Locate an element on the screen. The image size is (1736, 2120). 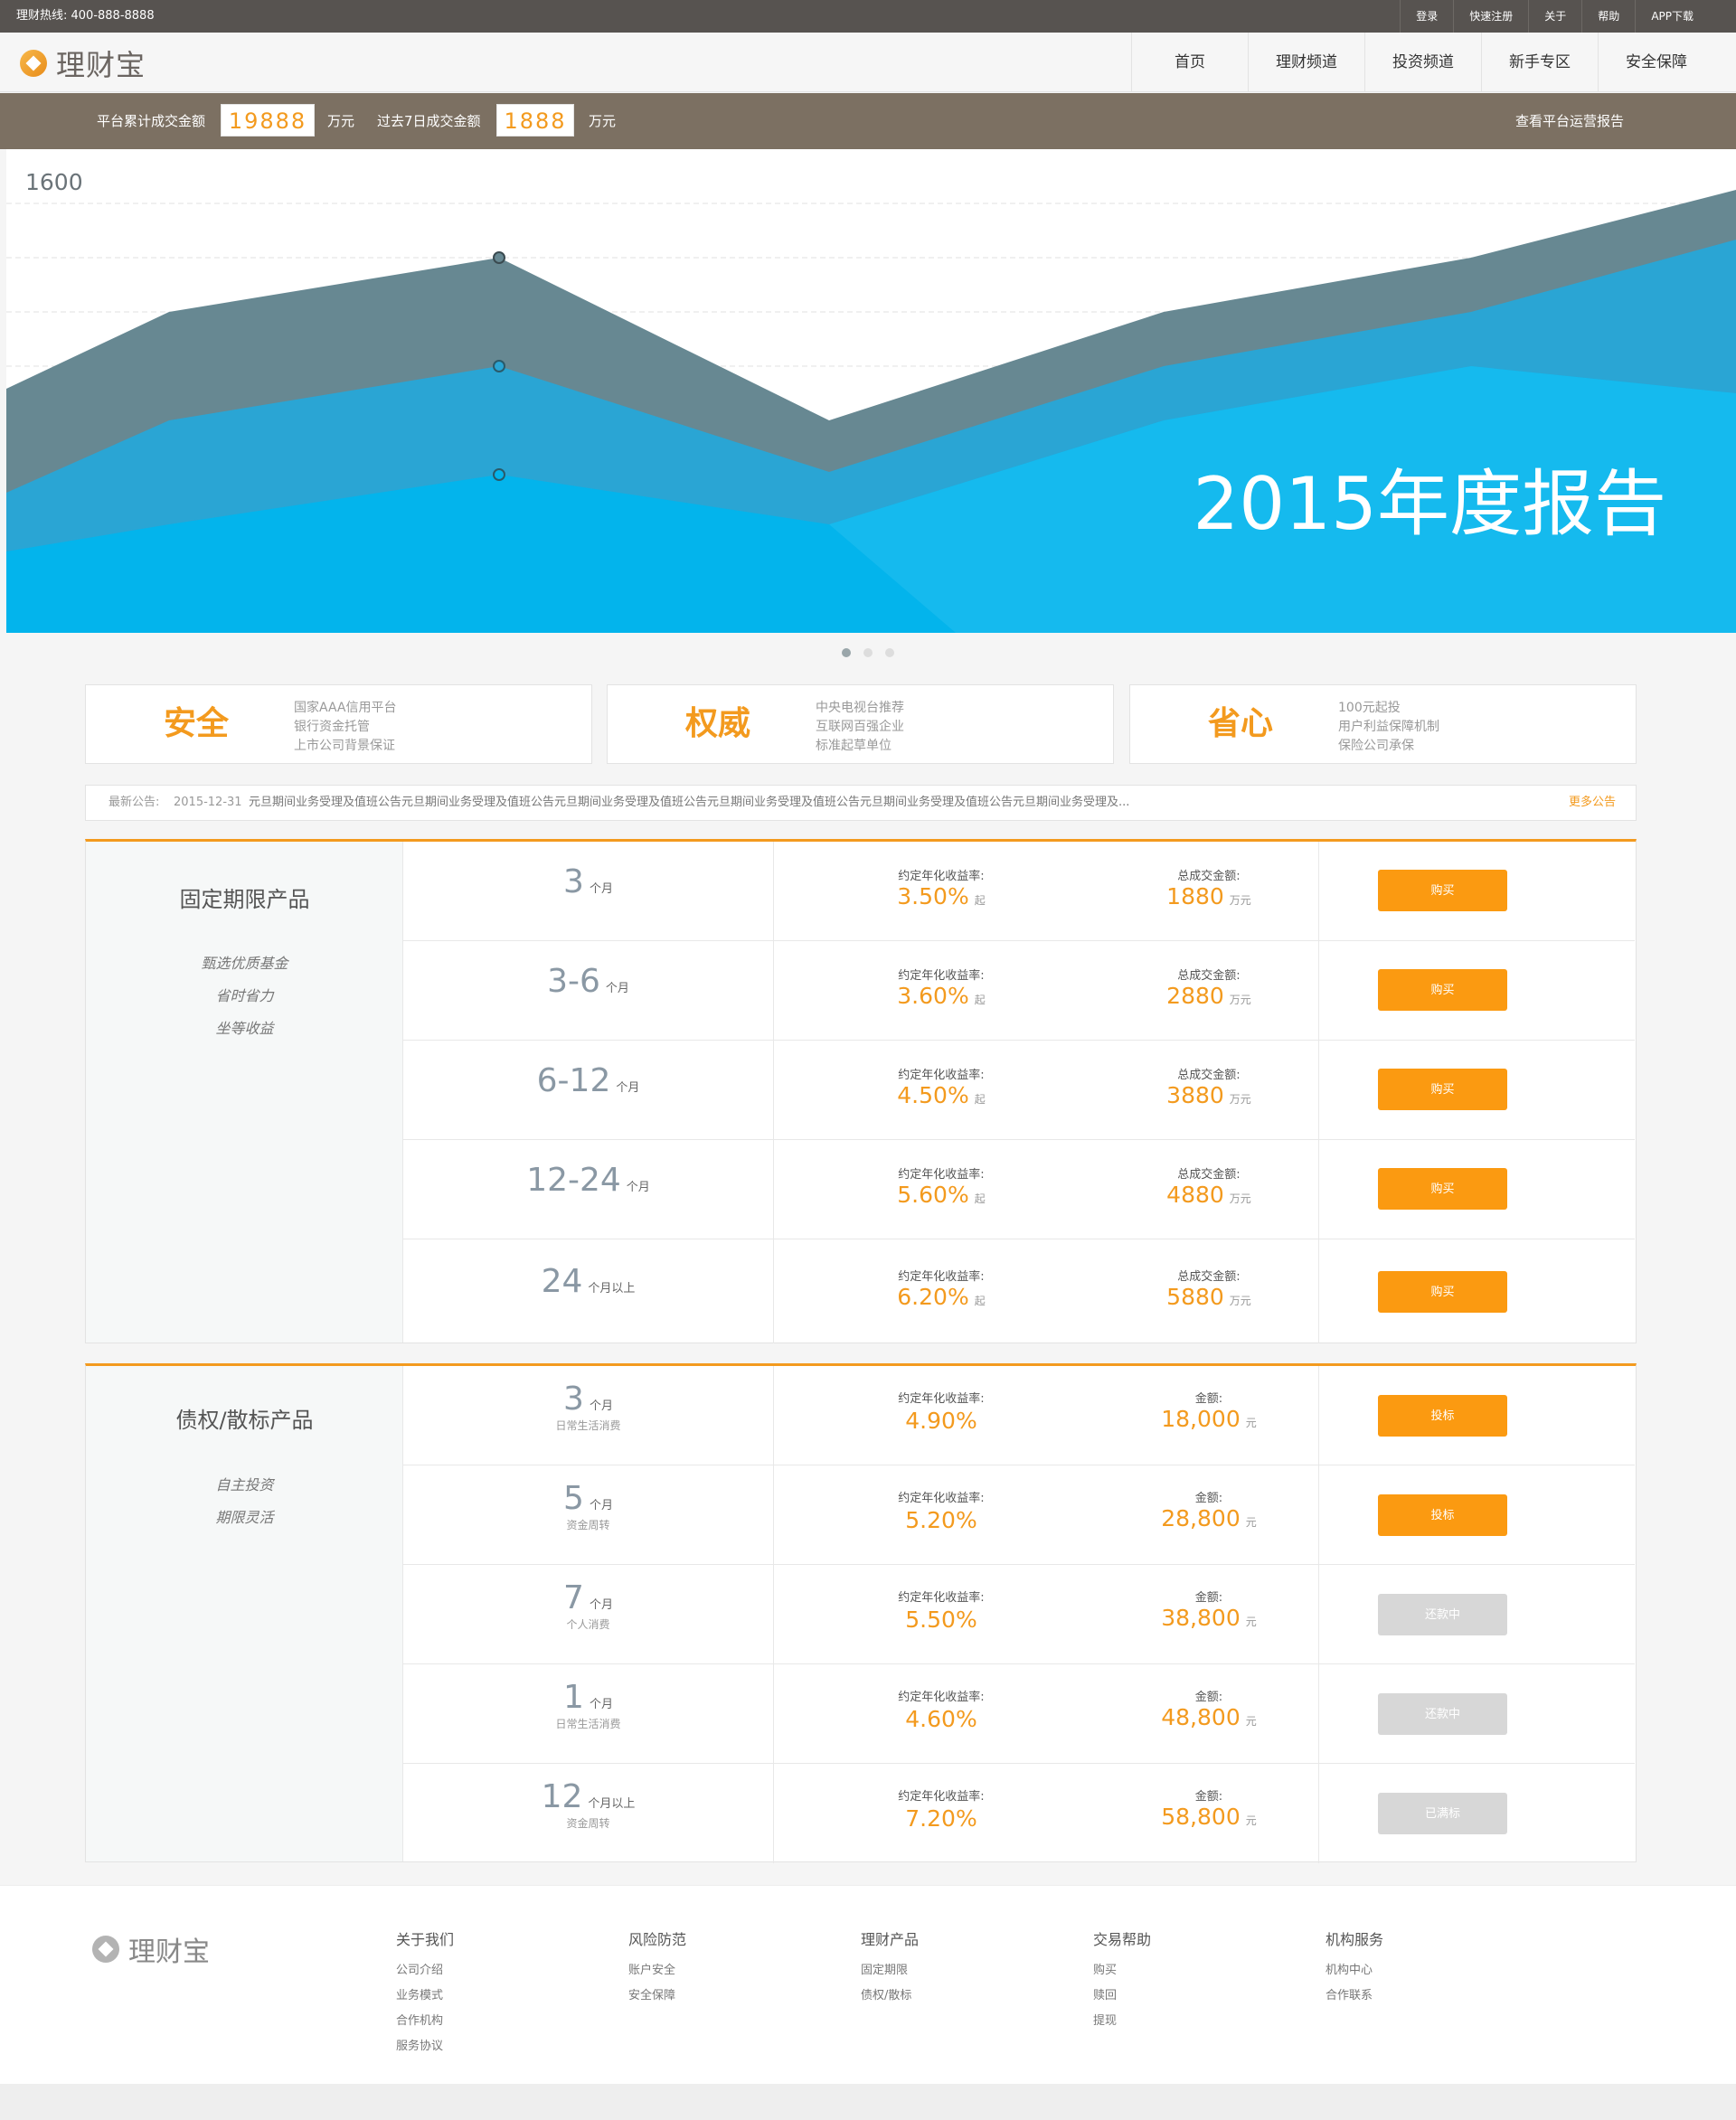
banner-y-tick: 1600 is located at coordinates (54, 182).